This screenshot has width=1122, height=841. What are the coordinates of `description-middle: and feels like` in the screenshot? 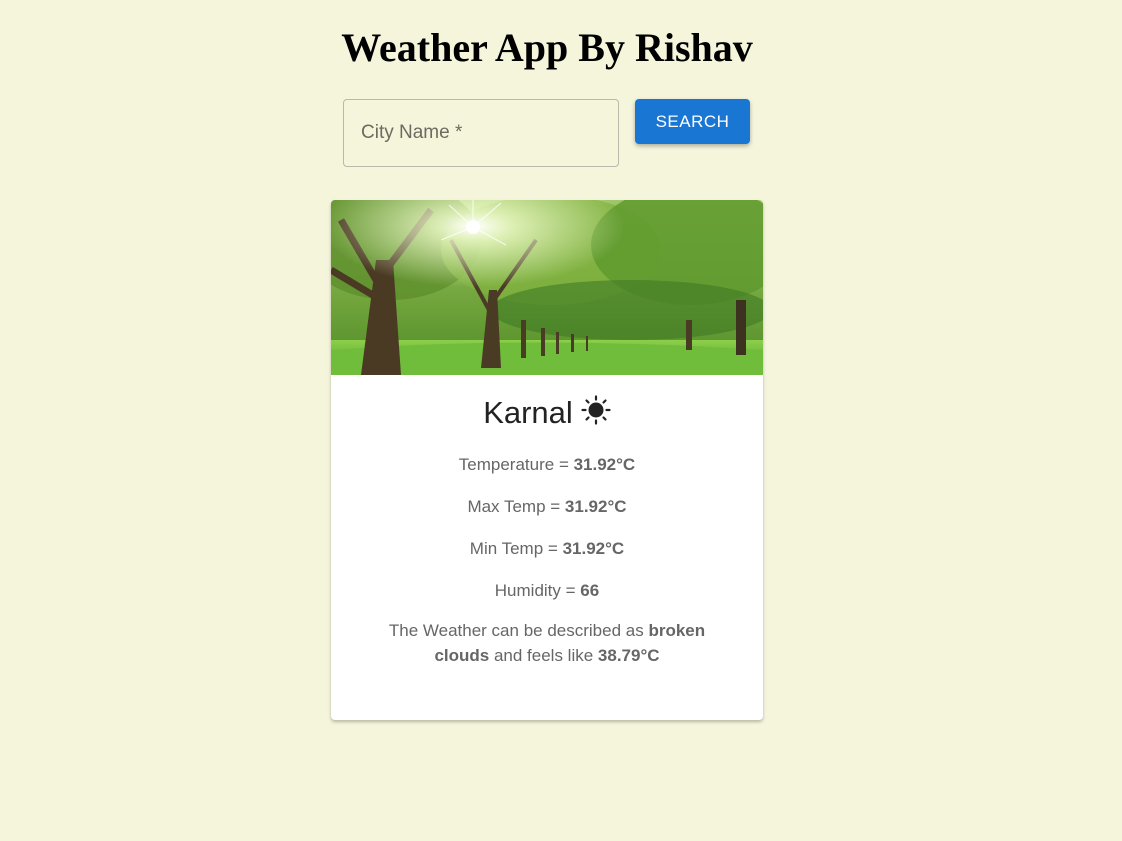 It's located at (543, 655).